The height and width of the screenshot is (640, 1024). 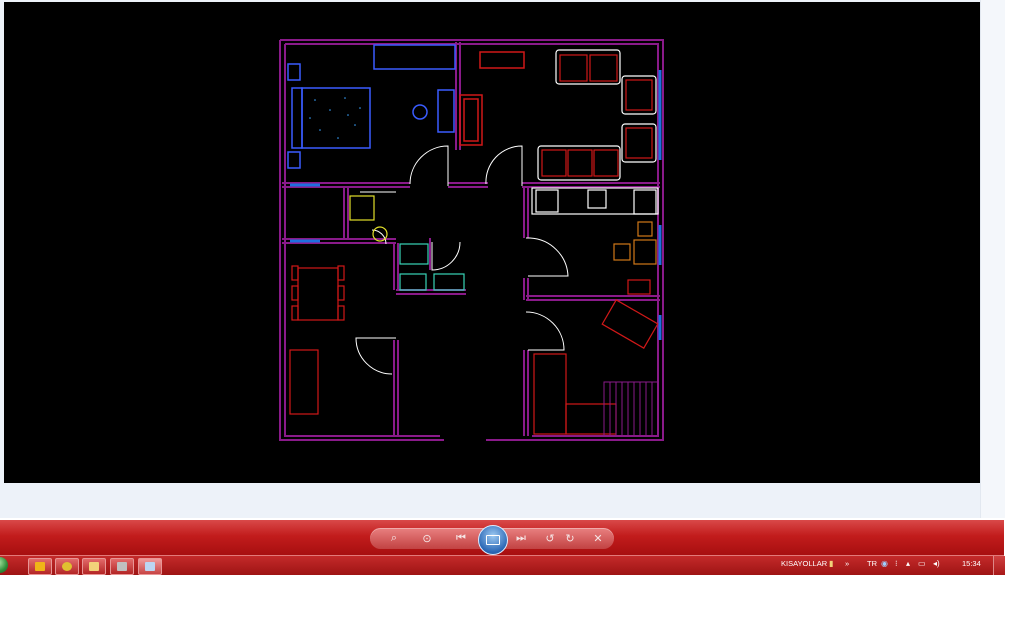 I want to click on kitchen-counter, so click(x=595, y=201).